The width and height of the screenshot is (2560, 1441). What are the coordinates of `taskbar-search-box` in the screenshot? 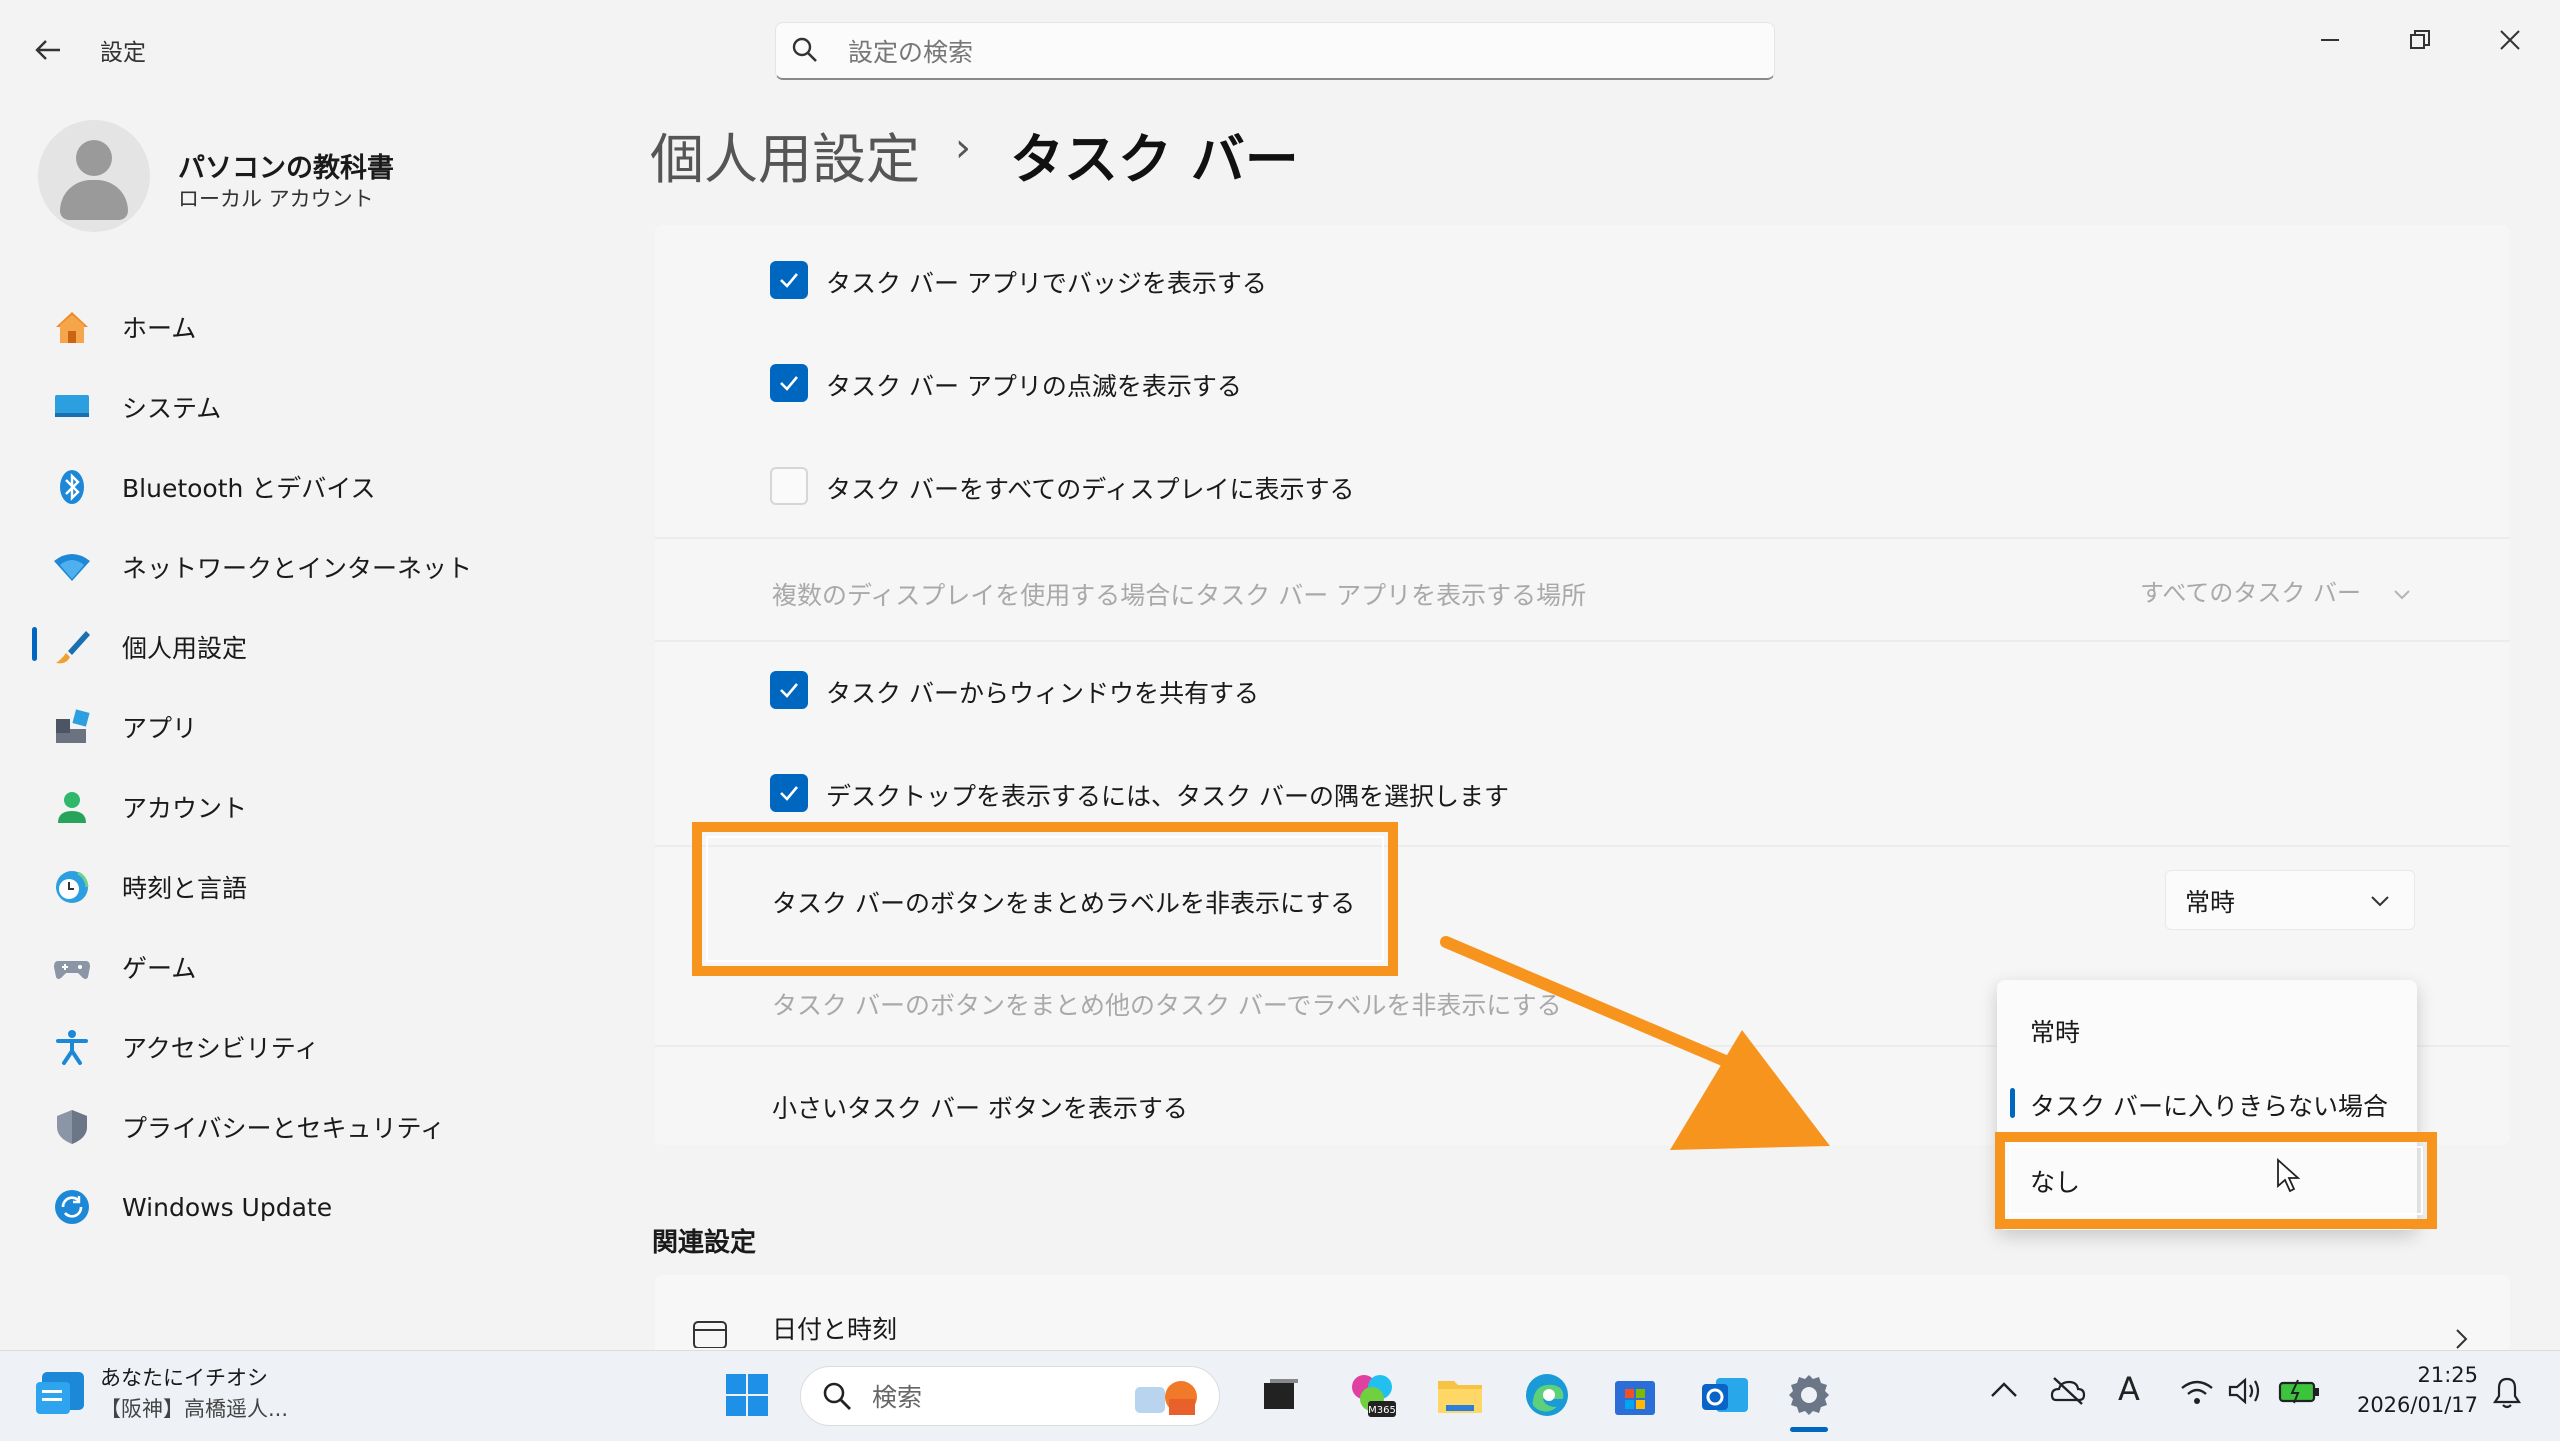 It's located at (1010, 1396).